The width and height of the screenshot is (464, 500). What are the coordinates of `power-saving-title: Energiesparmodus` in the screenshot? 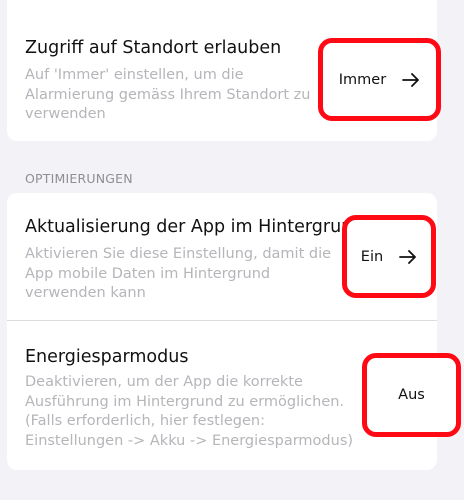 It's located at (107, 357).